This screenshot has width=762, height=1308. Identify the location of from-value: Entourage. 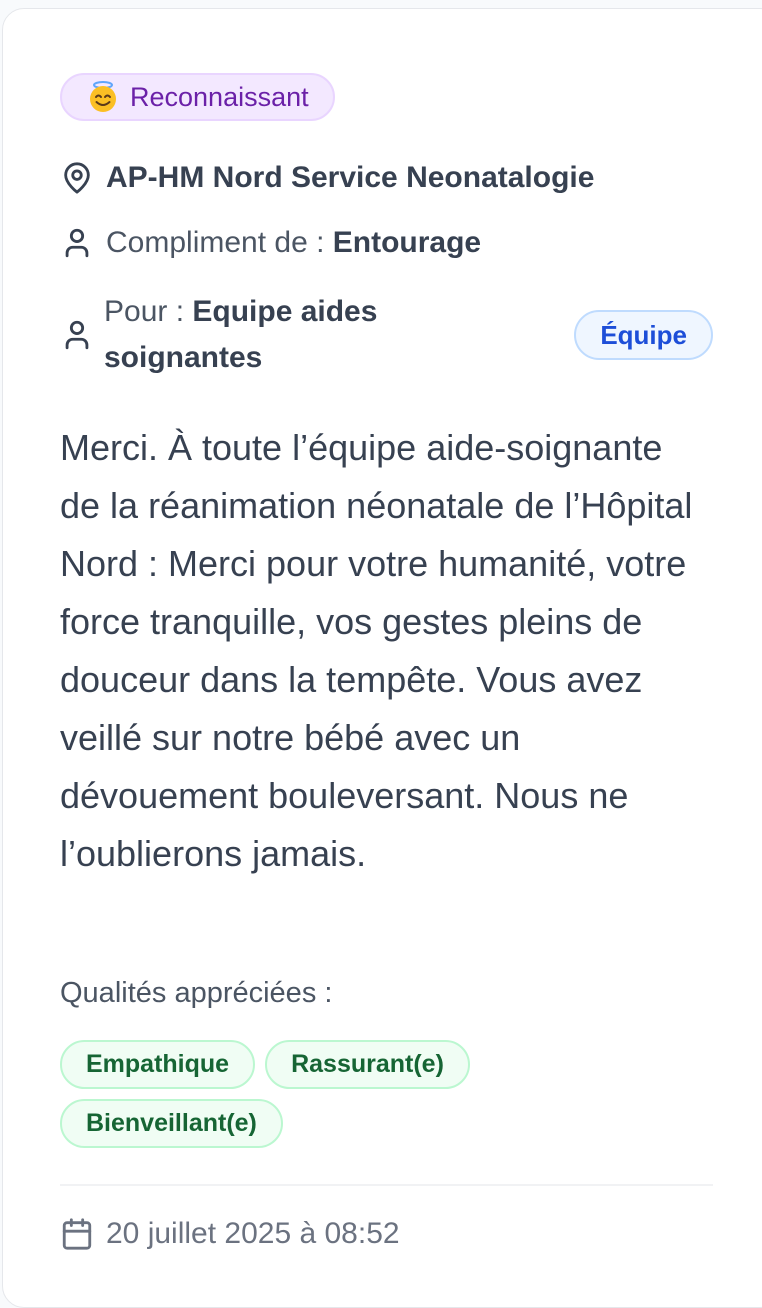
(407, 242).